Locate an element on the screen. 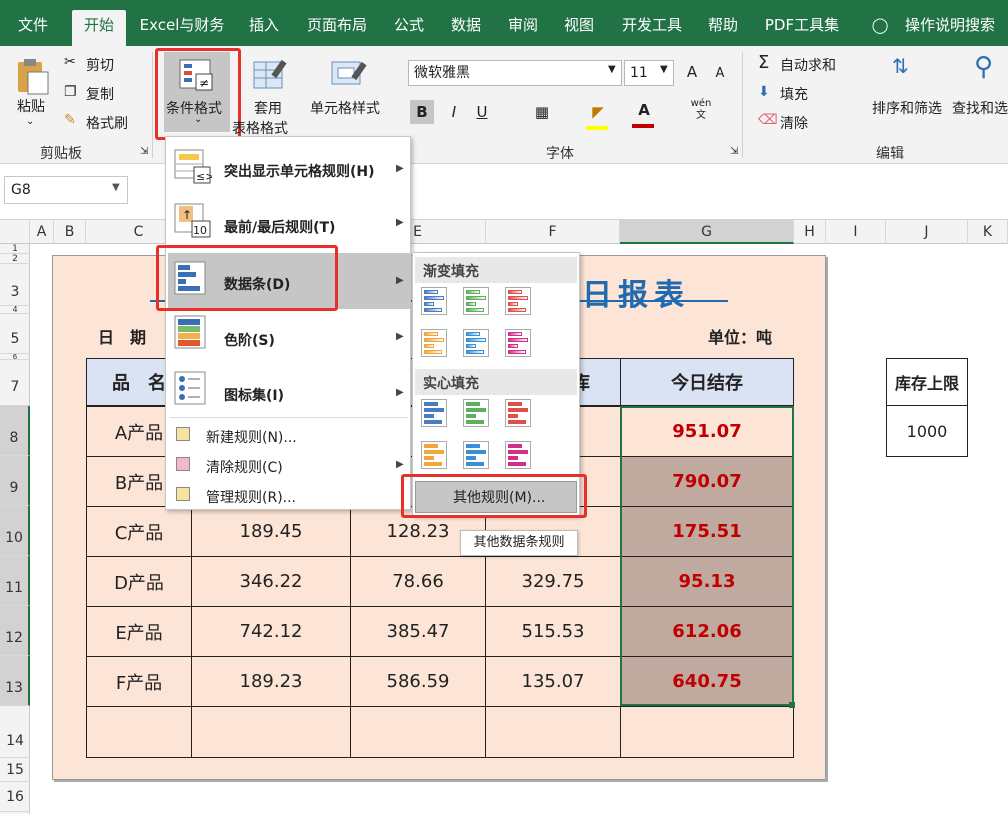  menu-icon-sets: 图标集(I) is located at coordinates (254, 395).